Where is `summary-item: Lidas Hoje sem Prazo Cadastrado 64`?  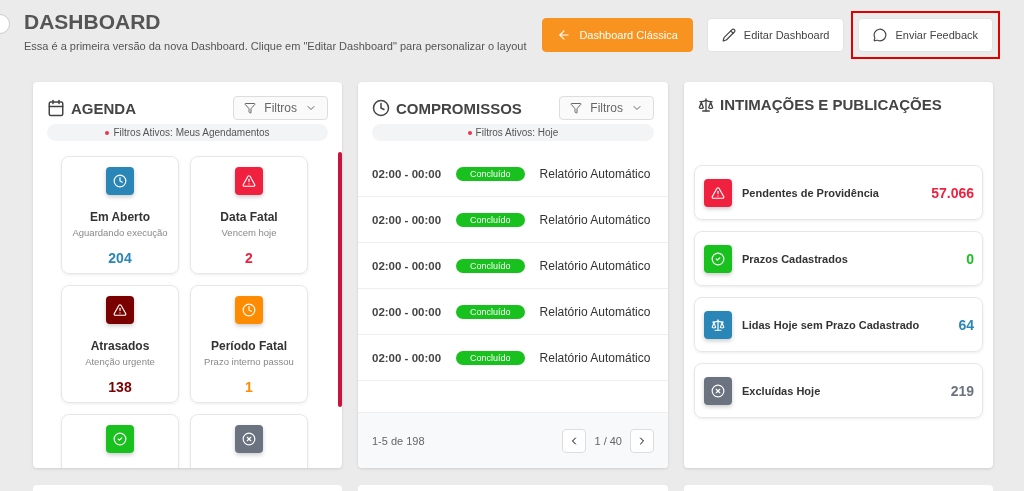 summary-item: Lidas Hoje sem Prazo Cadastrado 64 is located at coordinates (838, 324).